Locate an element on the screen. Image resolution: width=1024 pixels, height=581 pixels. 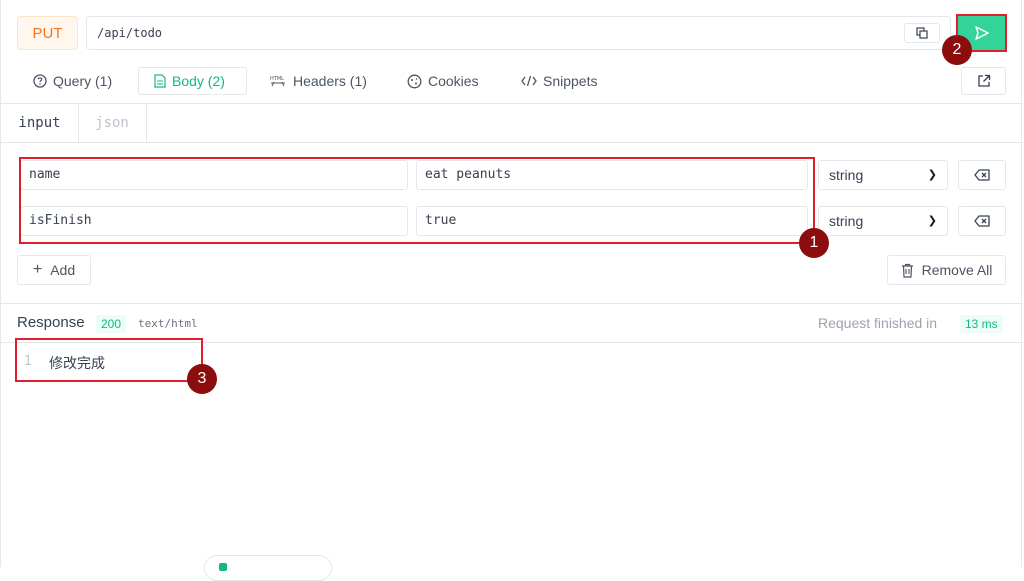
plus-icon: + is located at coordinates (37, 269).